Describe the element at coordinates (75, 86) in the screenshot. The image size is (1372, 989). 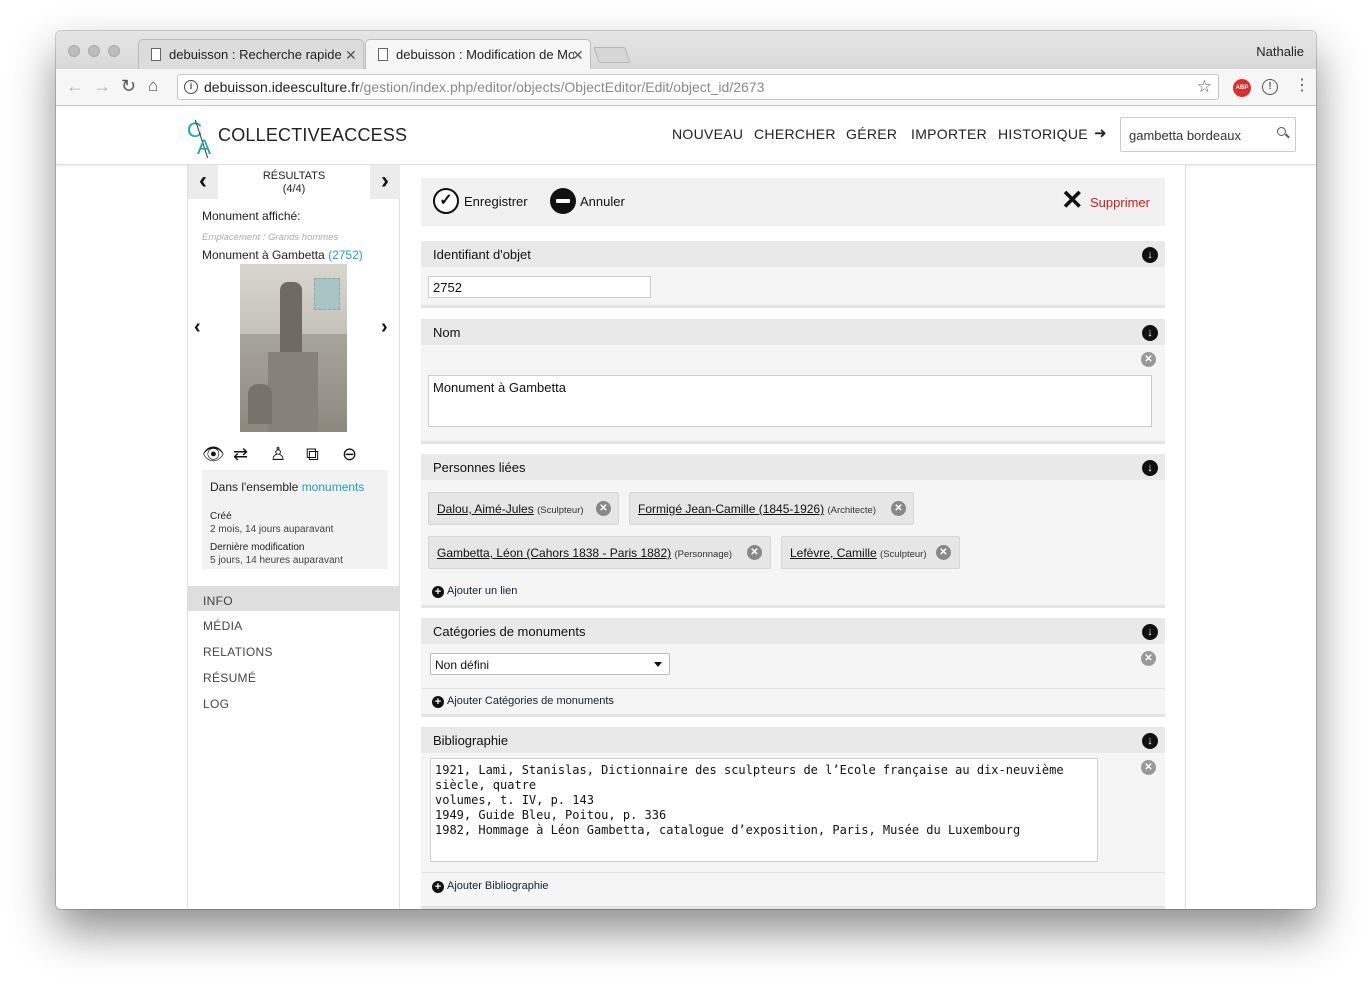
I see `back-icon: ←` at that location.